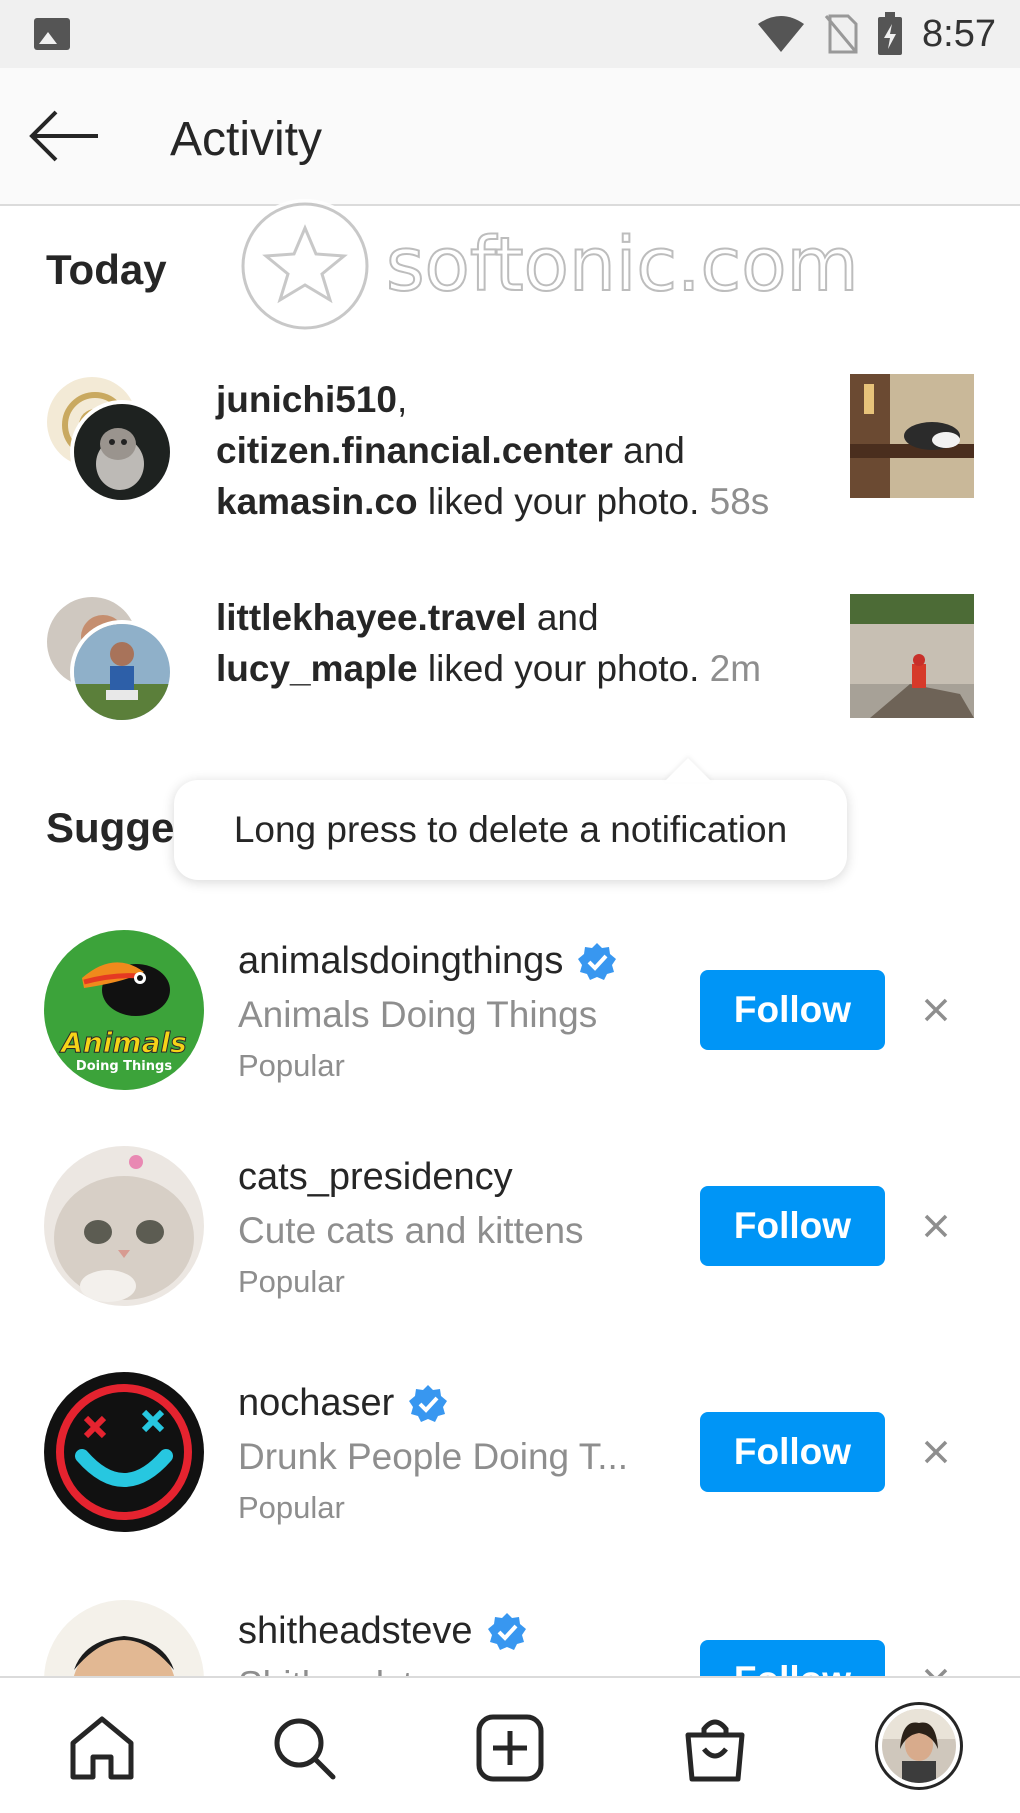  What do you see at coordinates (427, 961) in the screenshot?
I see `username: animalsdoingthings` at bounding box center [427, 961].